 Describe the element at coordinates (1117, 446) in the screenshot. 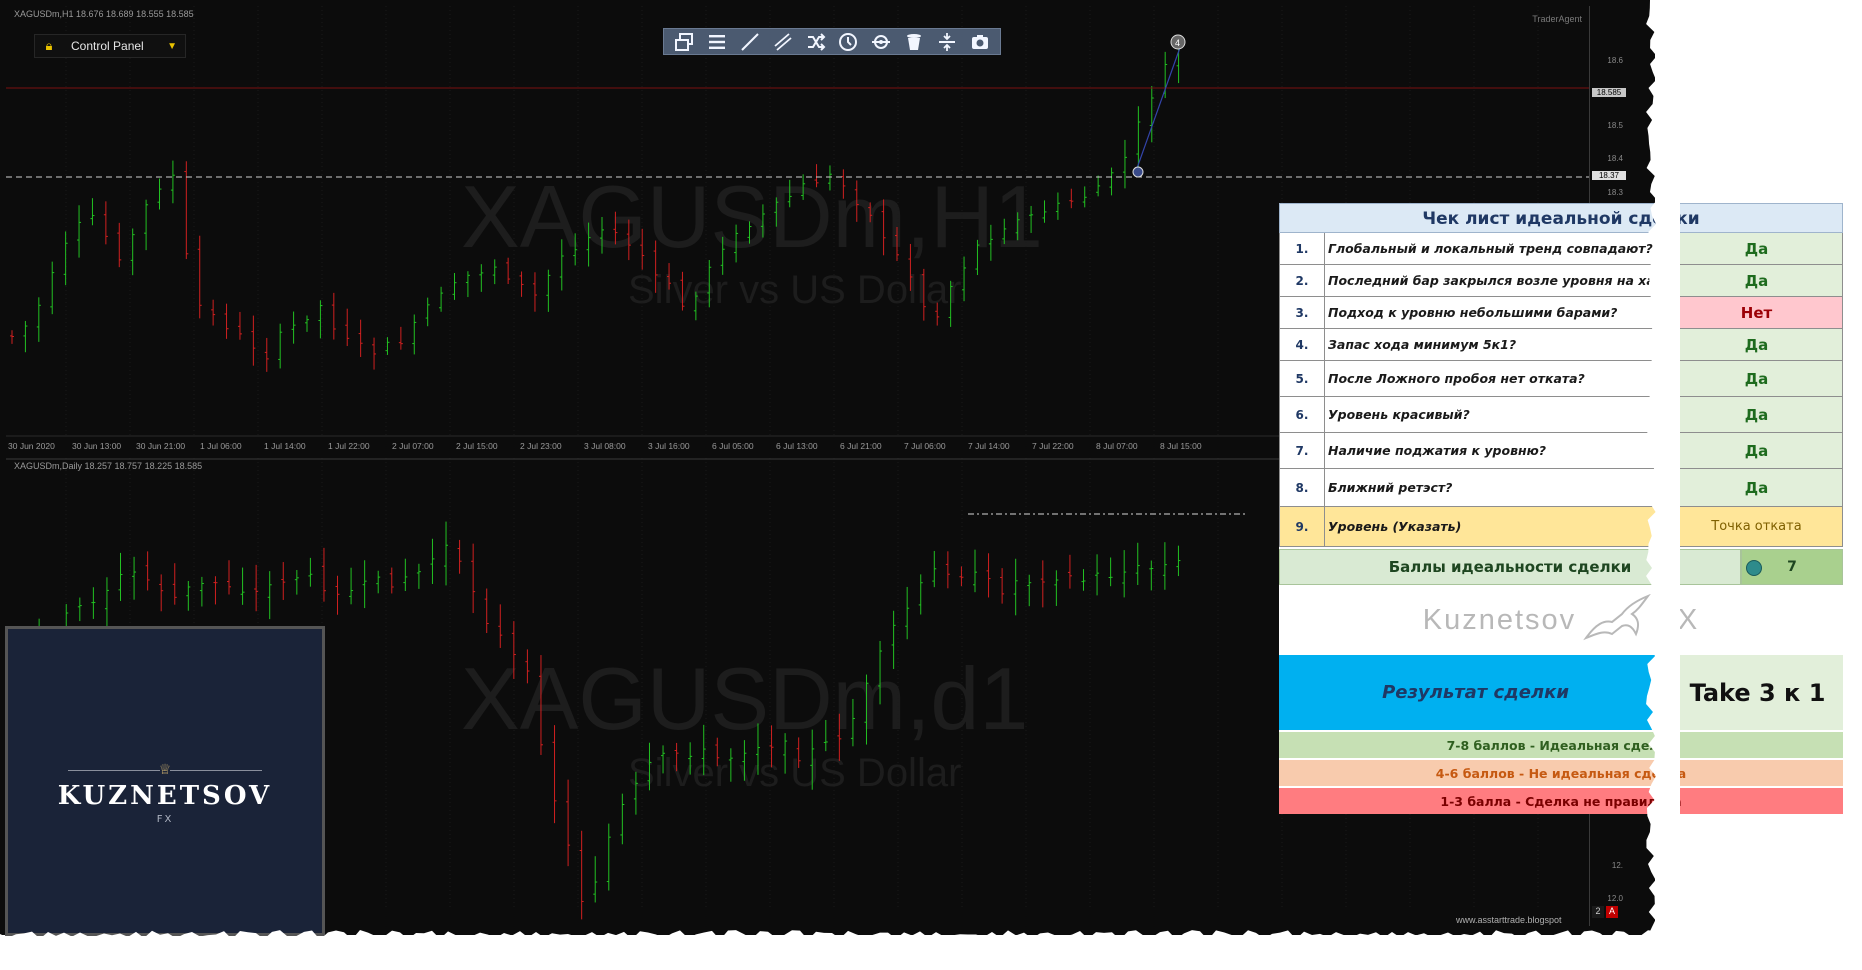

I see `time-tick: 8 Jul 07:00` at that location.